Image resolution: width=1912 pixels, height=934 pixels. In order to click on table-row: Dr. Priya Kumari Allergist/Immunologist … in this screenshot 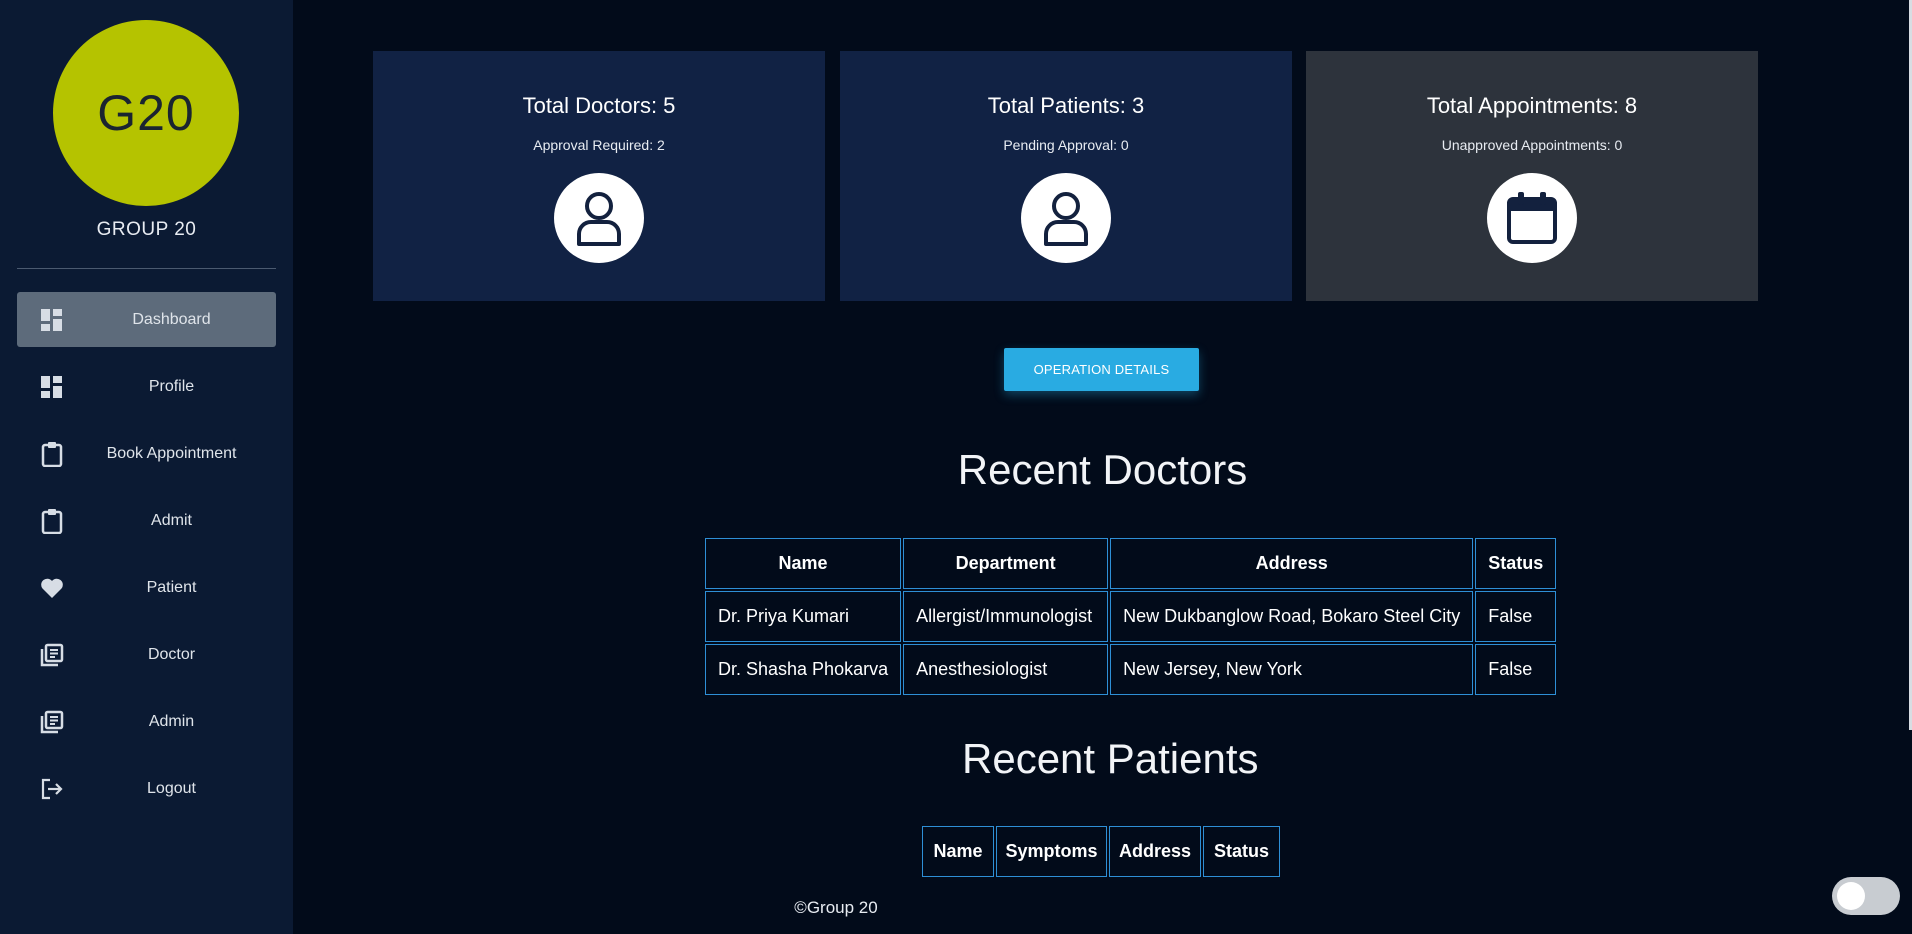, I will do `click(1131, 616)`.